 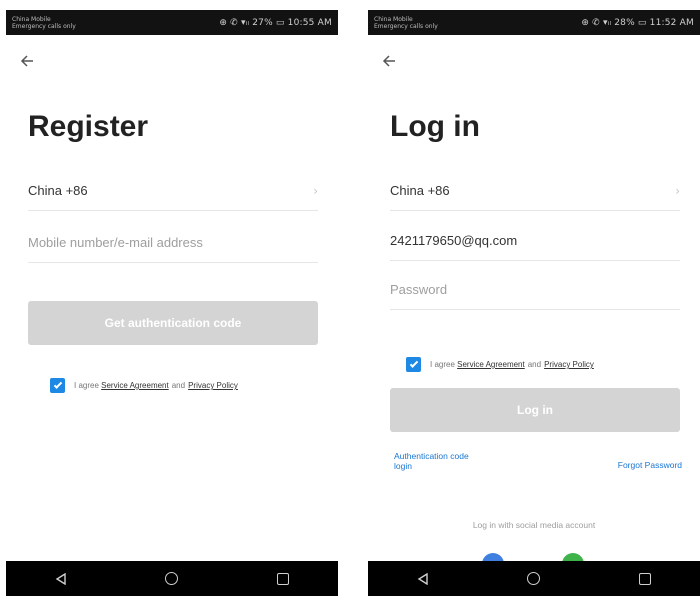 I want to click on auth-code-link-line1: Authentication code, so click(x=431, y=456).